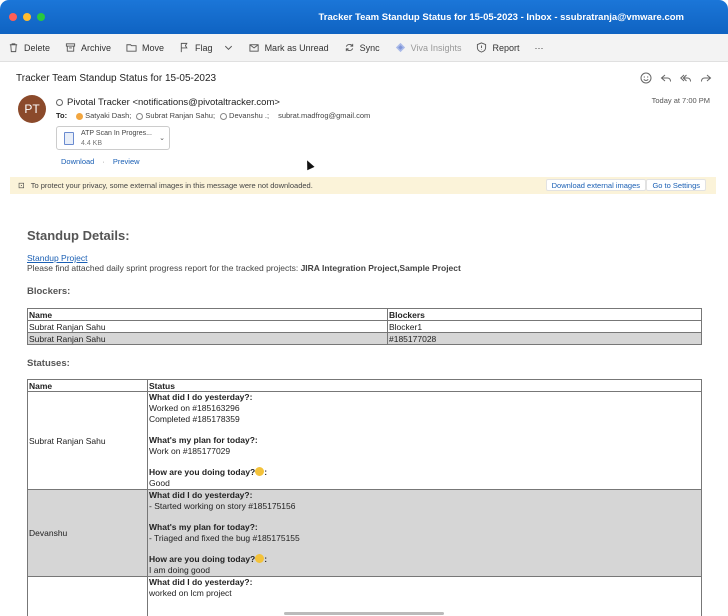 This screenshot has width=728, height=616. What do you see at coordinates (506, 47) in the screenshot?
I see `report-label: Report` at bounding box center [506, 47].